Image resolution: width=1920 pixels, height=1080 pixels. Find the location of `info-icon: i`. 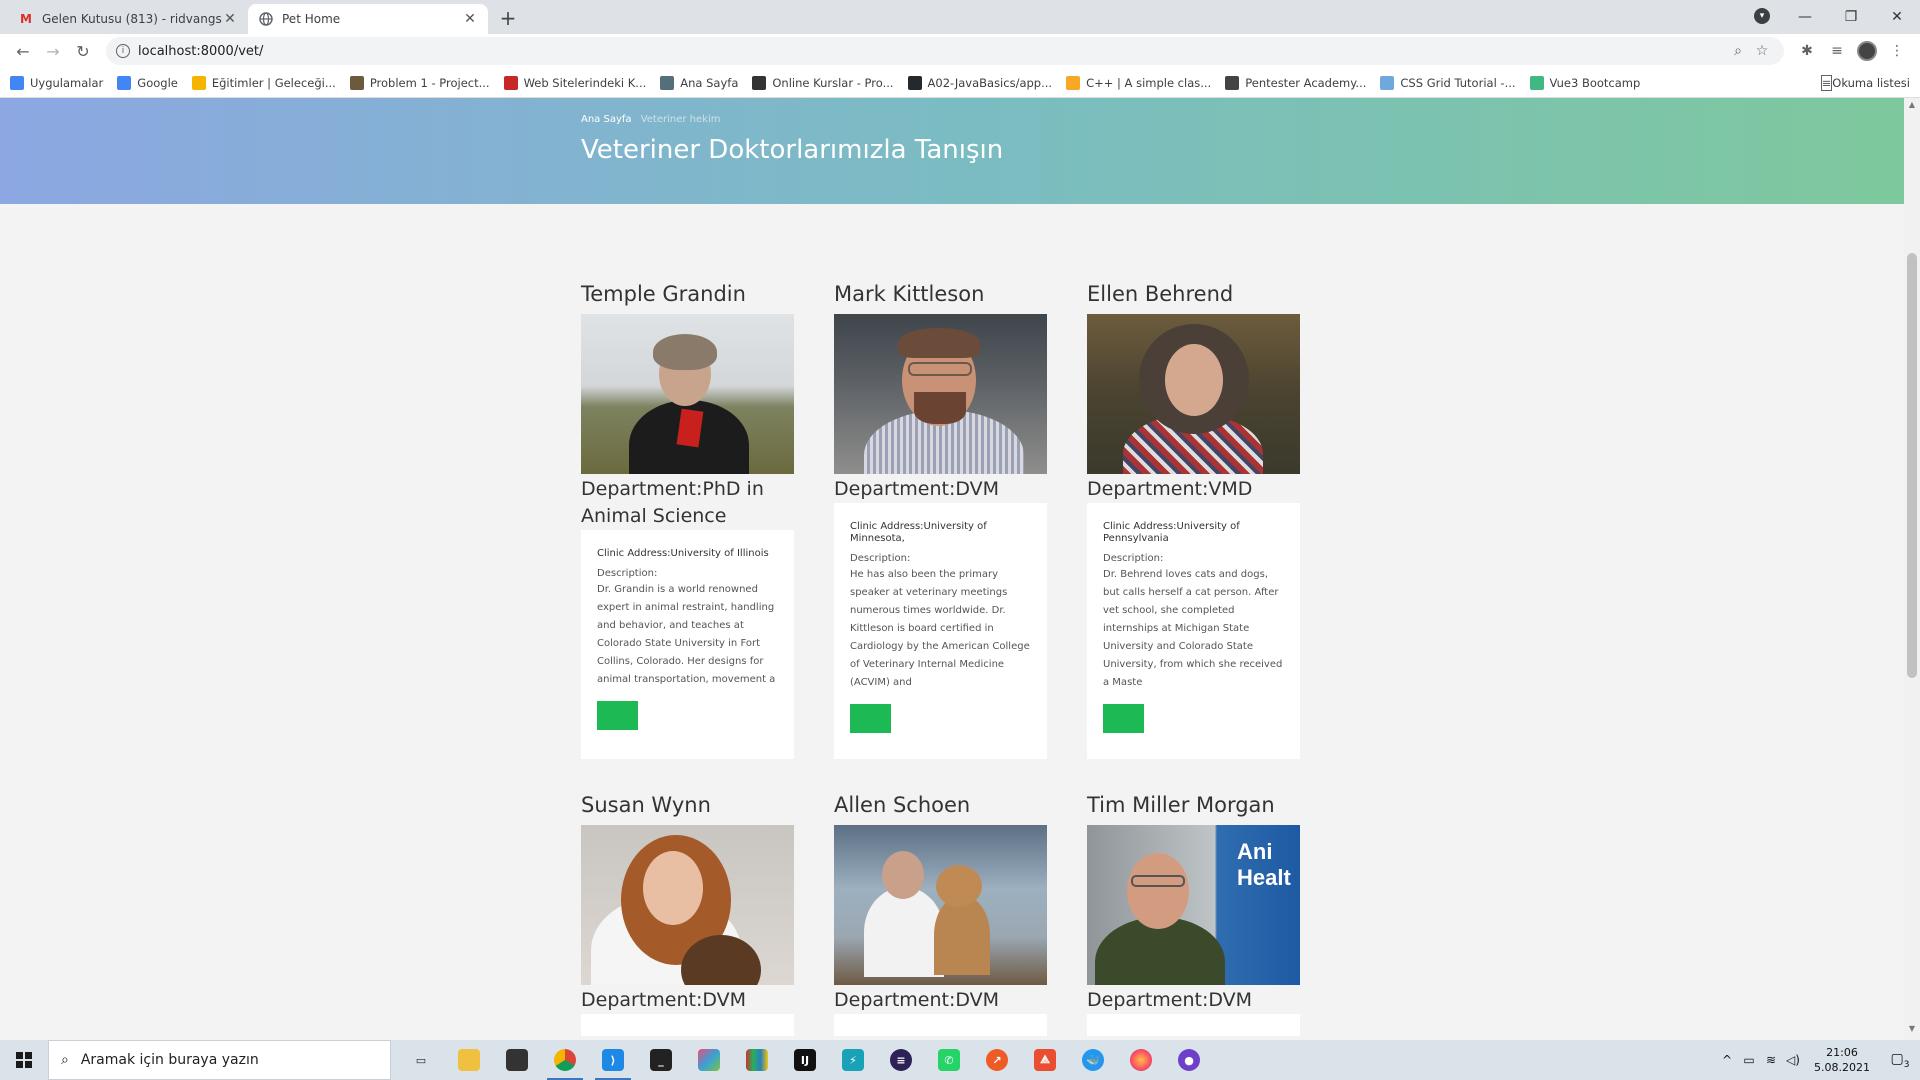

info-icon: i is located at coordinates (123, 51).